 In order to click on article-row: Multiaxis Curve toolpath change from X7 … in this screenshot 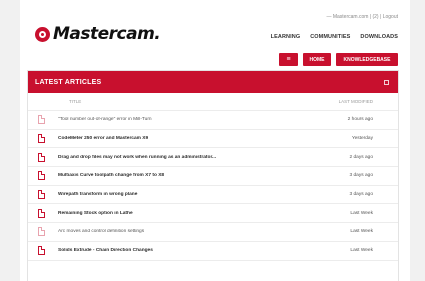, I will do `click(213, 176)`.